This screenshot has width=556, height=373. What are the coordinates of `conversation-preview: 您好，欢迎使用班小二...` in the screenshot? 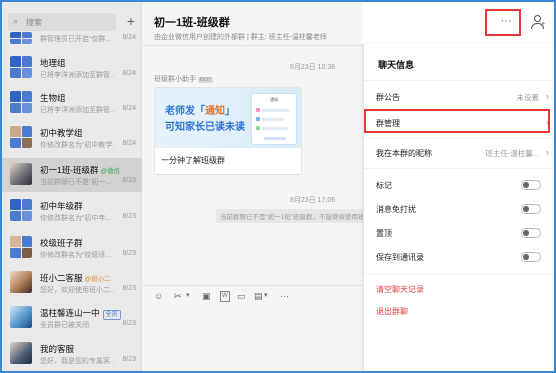 It's located at (77, 290).